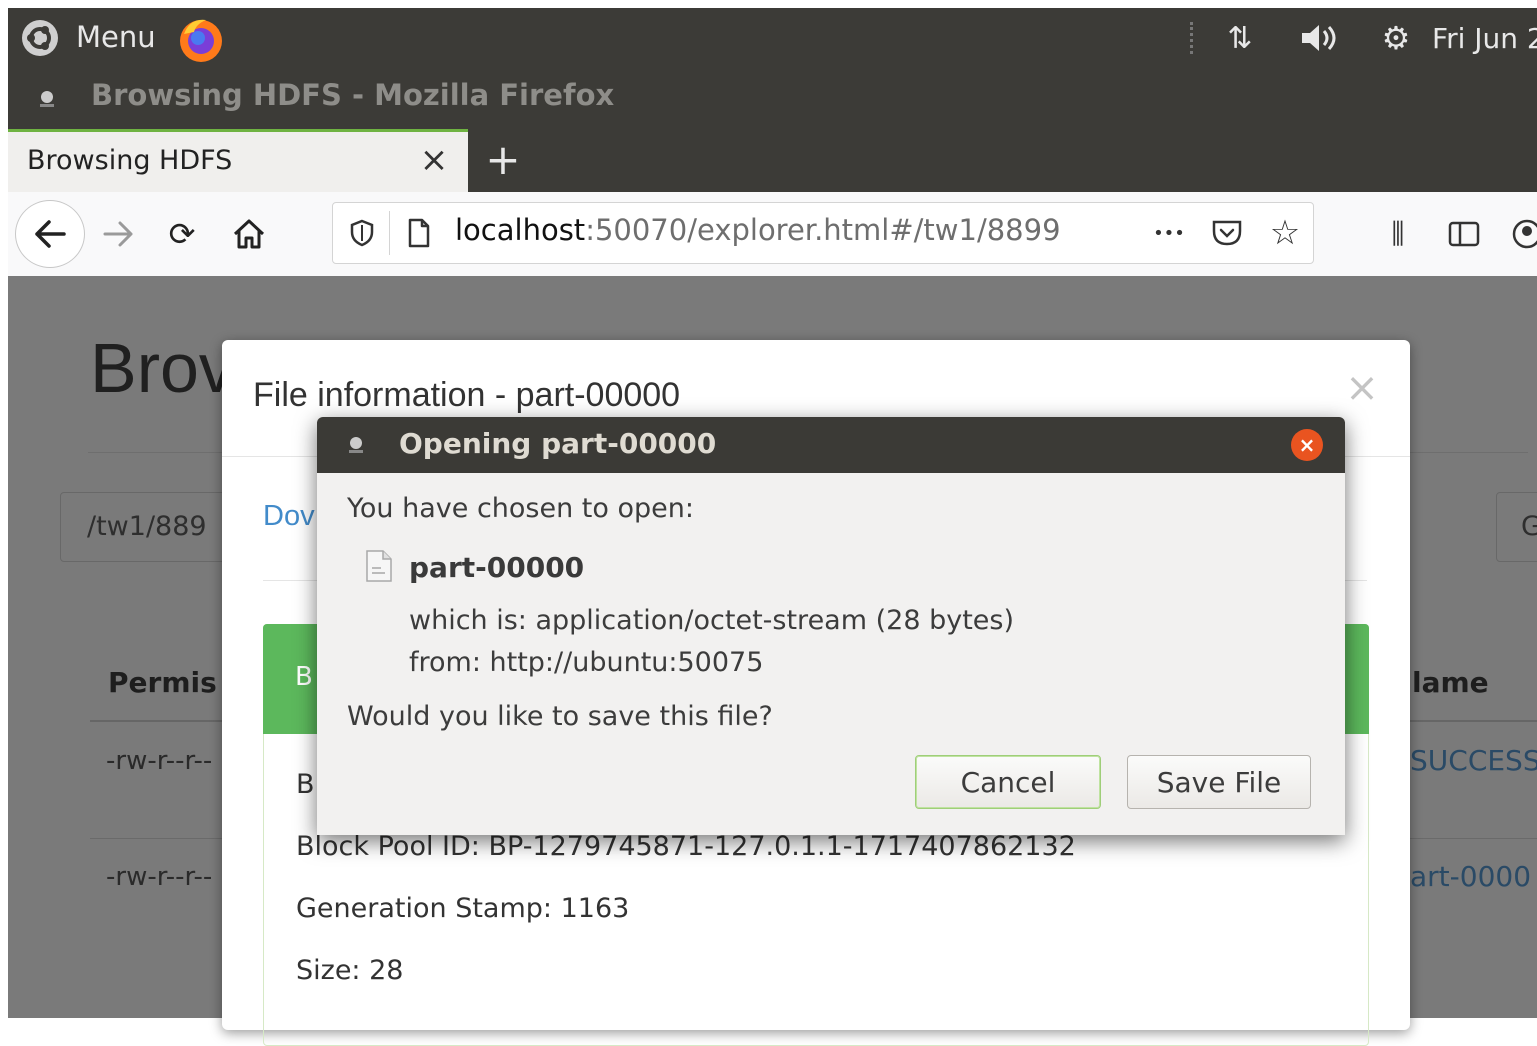 This screenshot has width=1537, height=1046. I want to click on url-path: :50070/explorer.html#/tw1/8899, so click(823, 230).